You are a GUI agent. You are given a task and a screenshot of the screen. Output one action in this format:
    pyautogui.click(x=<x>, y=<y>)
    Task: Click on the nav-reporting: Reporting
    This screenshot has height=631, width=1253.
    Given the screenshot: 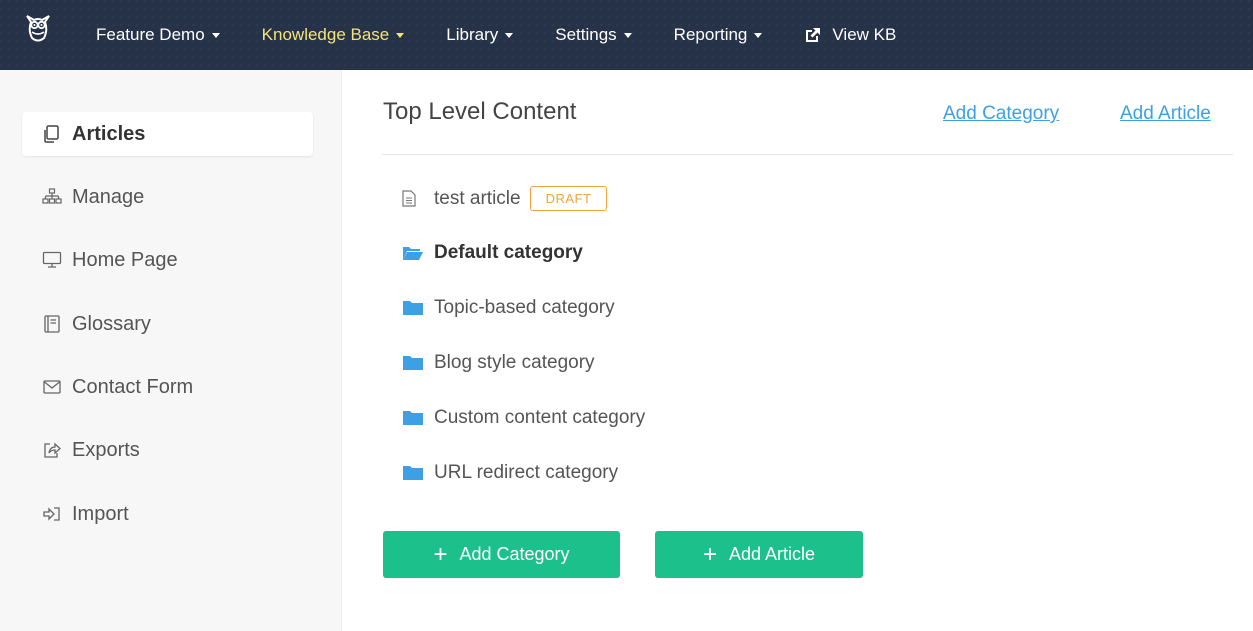 What is the action you would take?
    pyautogui.click(x=718, y=35)
    